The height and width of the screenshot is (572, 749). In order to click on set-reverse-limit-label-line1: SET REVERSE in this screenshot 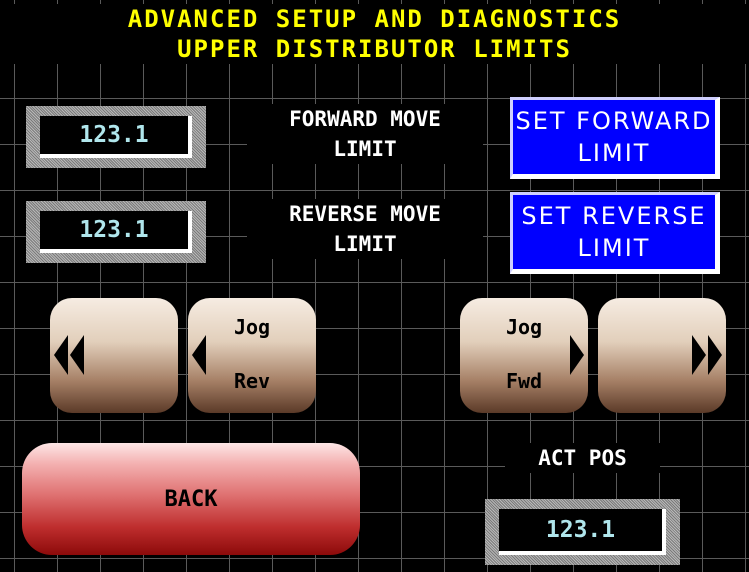, I will do `click(614, 216)`.